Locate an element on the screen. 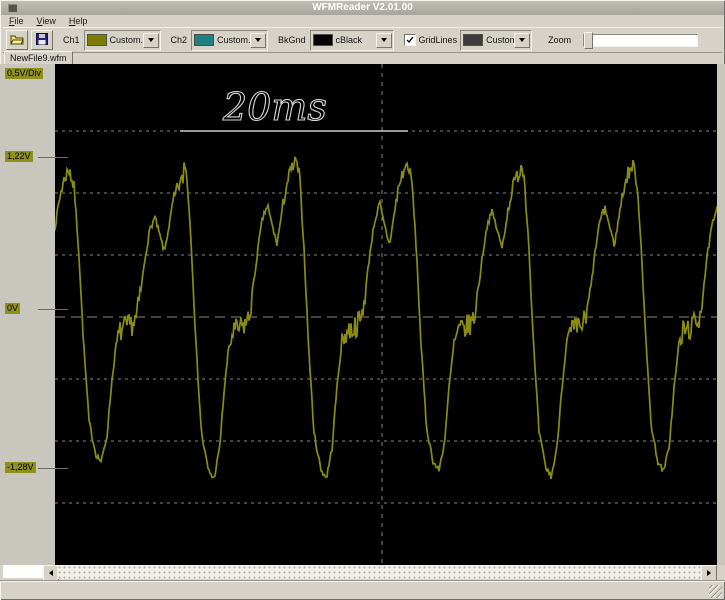  window-title: WFMReader V2.01.00 is located at coordinates (362, 7).